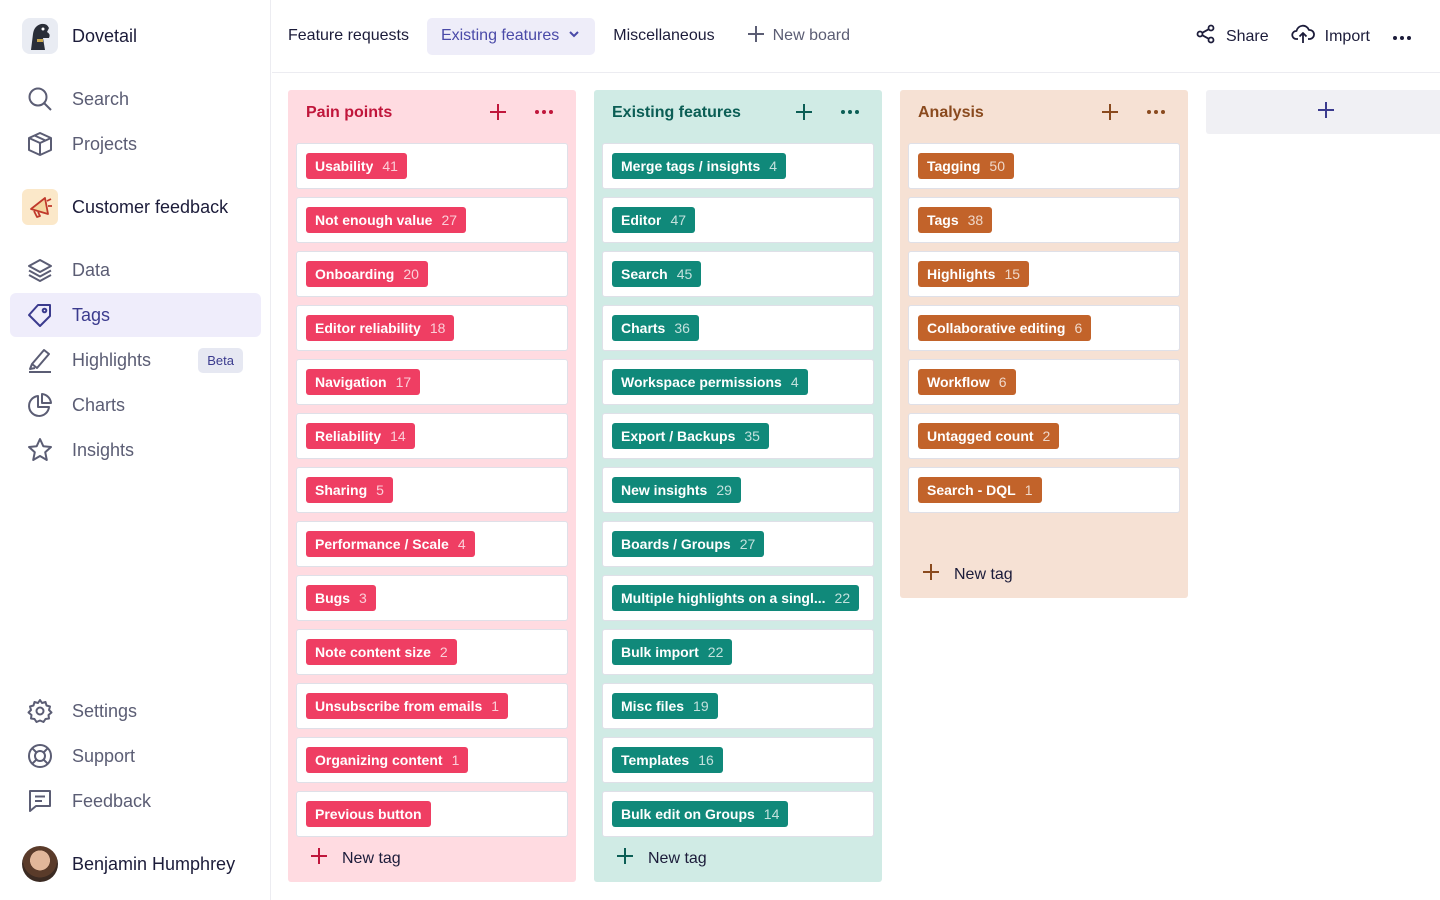 The image size is (1440, 900). Describe the element at coordinates (1044, 166) in the screenshot. I see `tag-card: Tagging 50` at that location.